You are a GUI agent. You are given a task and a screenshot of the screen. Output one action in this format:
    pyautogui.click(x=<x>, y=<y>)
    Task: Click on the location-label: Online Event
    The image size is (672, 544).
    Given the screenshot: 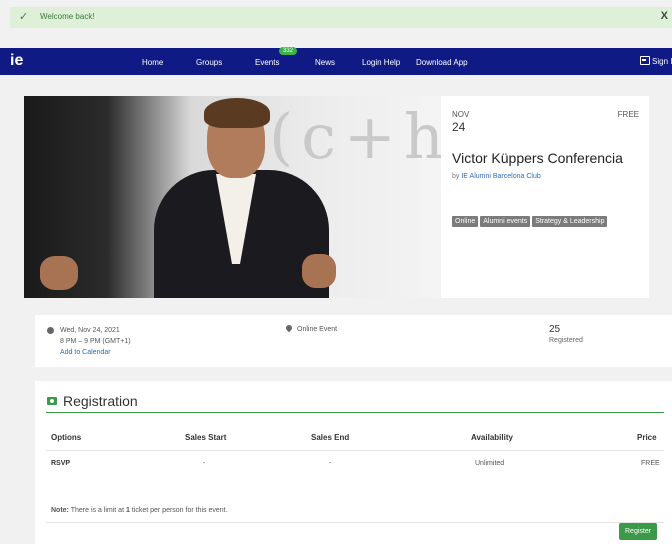 What is the action you would take?
    pyautogui.click(x=317, y=329)
    